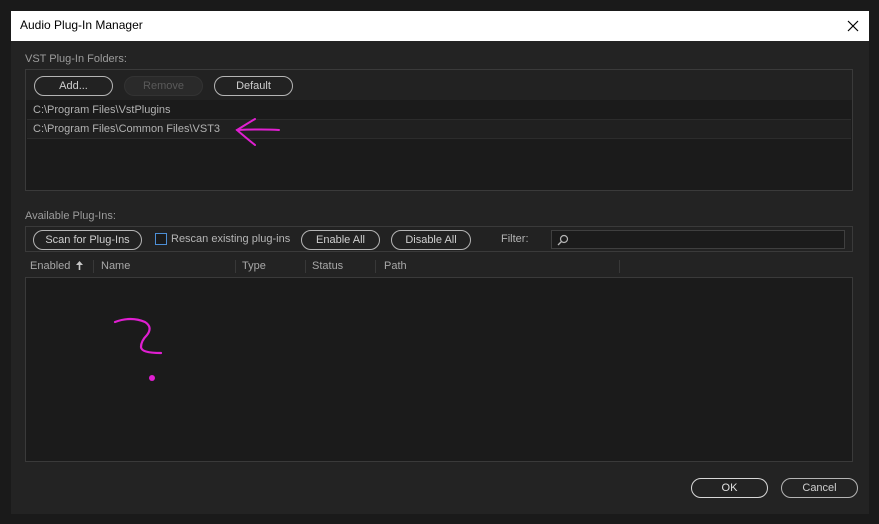  Describe the element at coordinates (76, 59) in the screenshot. I see `vst-folders-label: VST Plug-In Folders:` at that location.